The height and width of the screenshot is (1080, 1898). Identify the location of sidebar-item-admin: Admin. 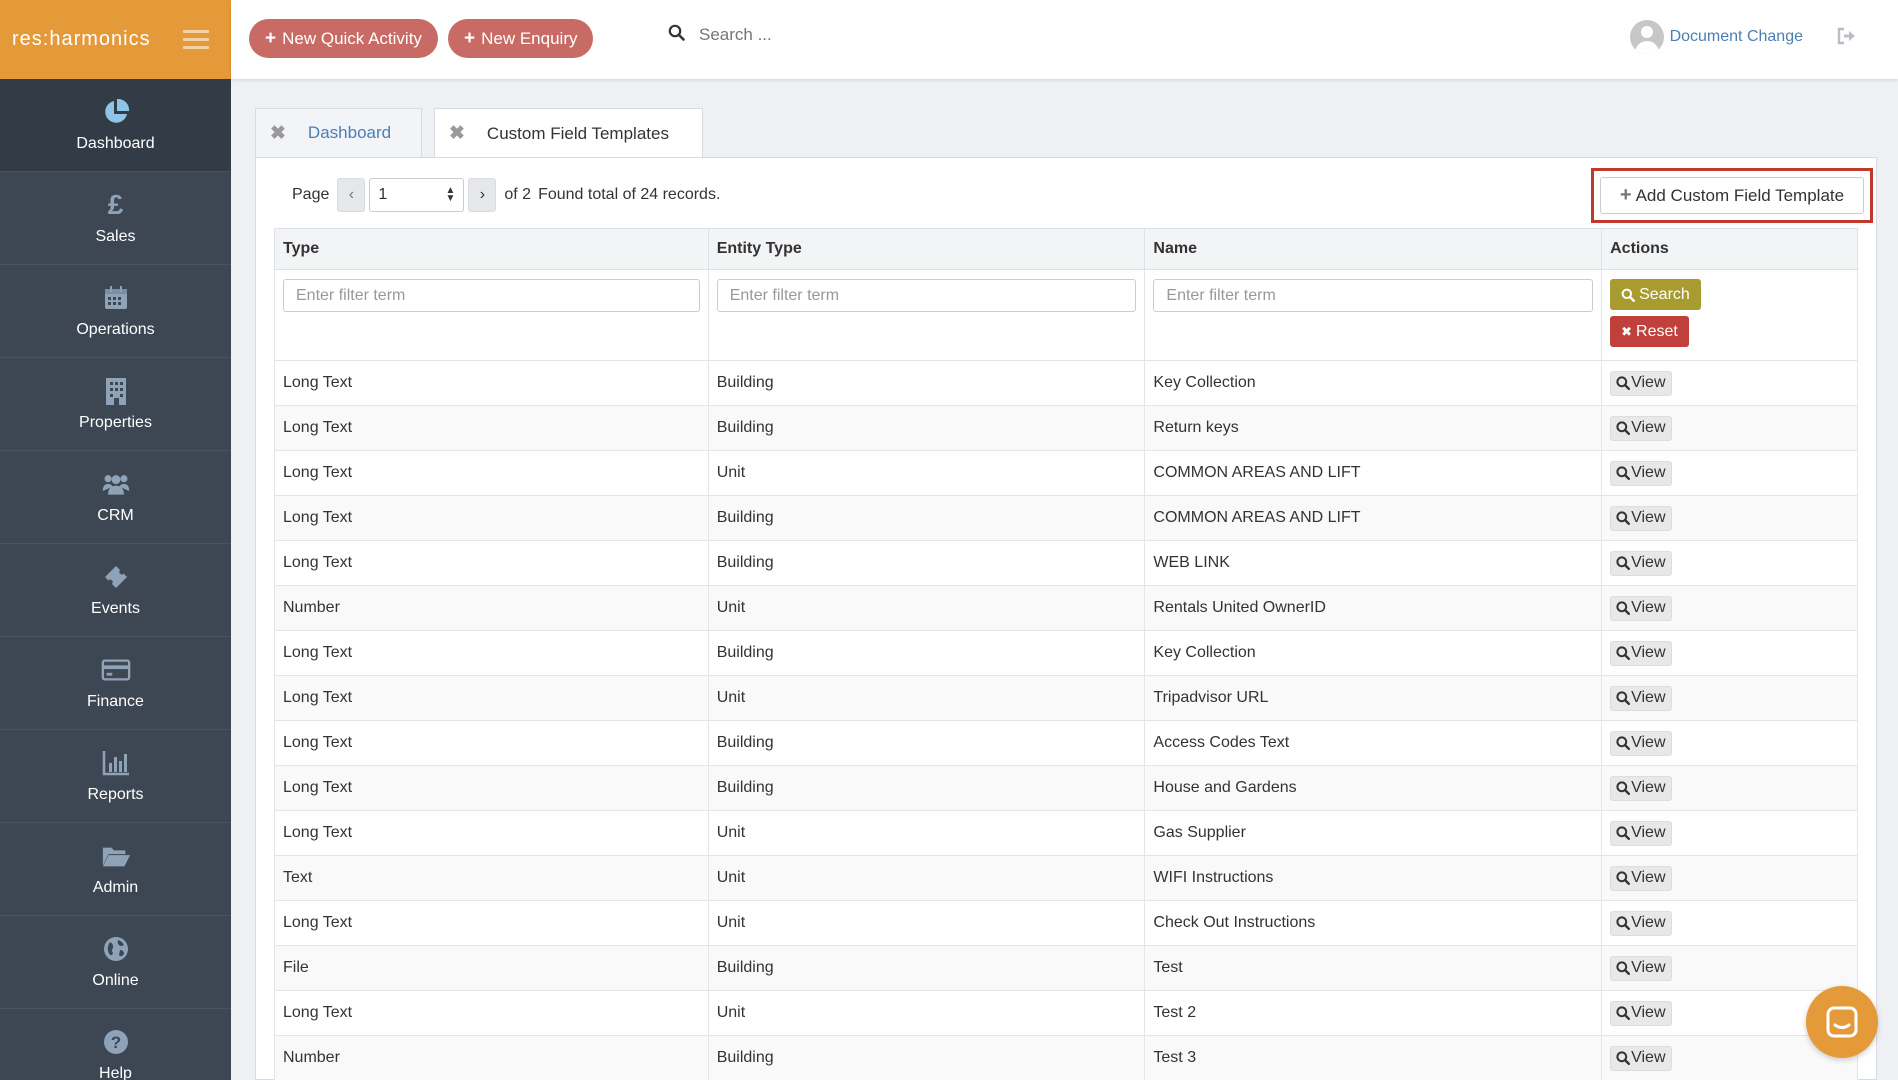
(115, 869).